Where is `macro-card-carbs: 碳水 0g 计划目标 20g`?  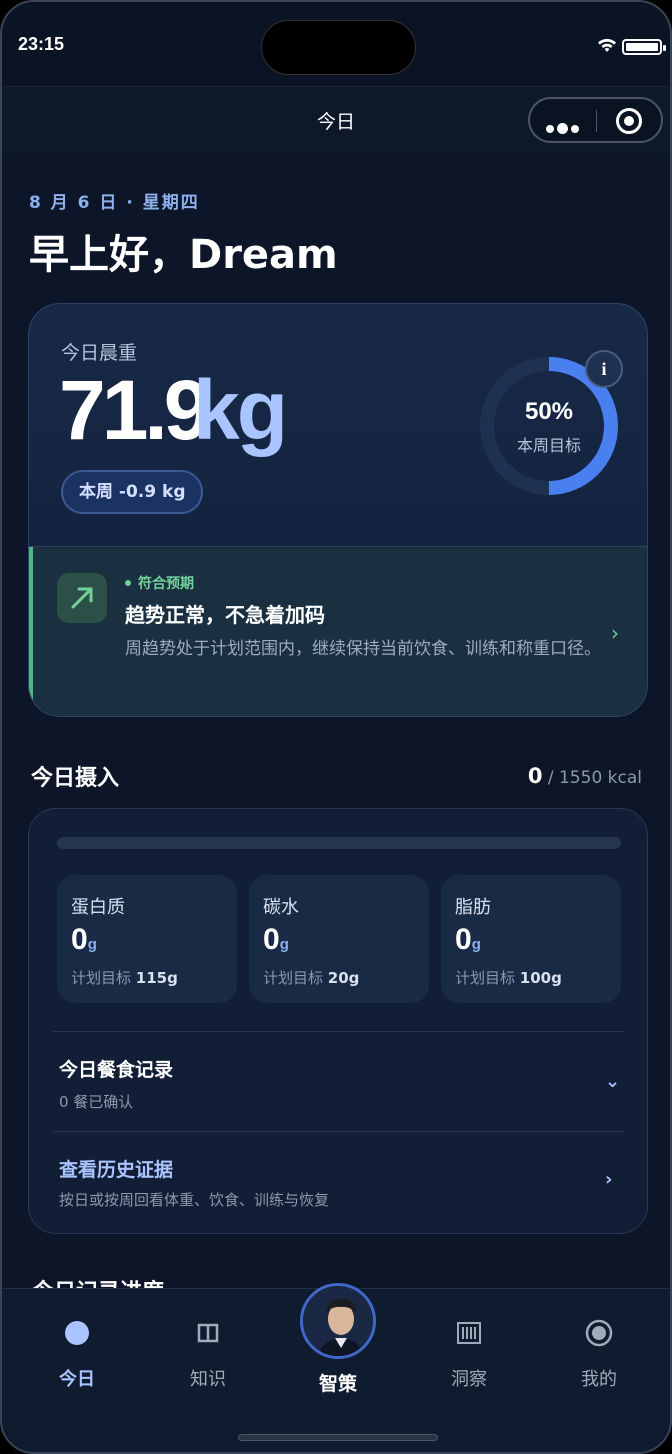
macro-card-carbs: 碳水 0g 计划目标 20g is located at coordinates (339, 939).